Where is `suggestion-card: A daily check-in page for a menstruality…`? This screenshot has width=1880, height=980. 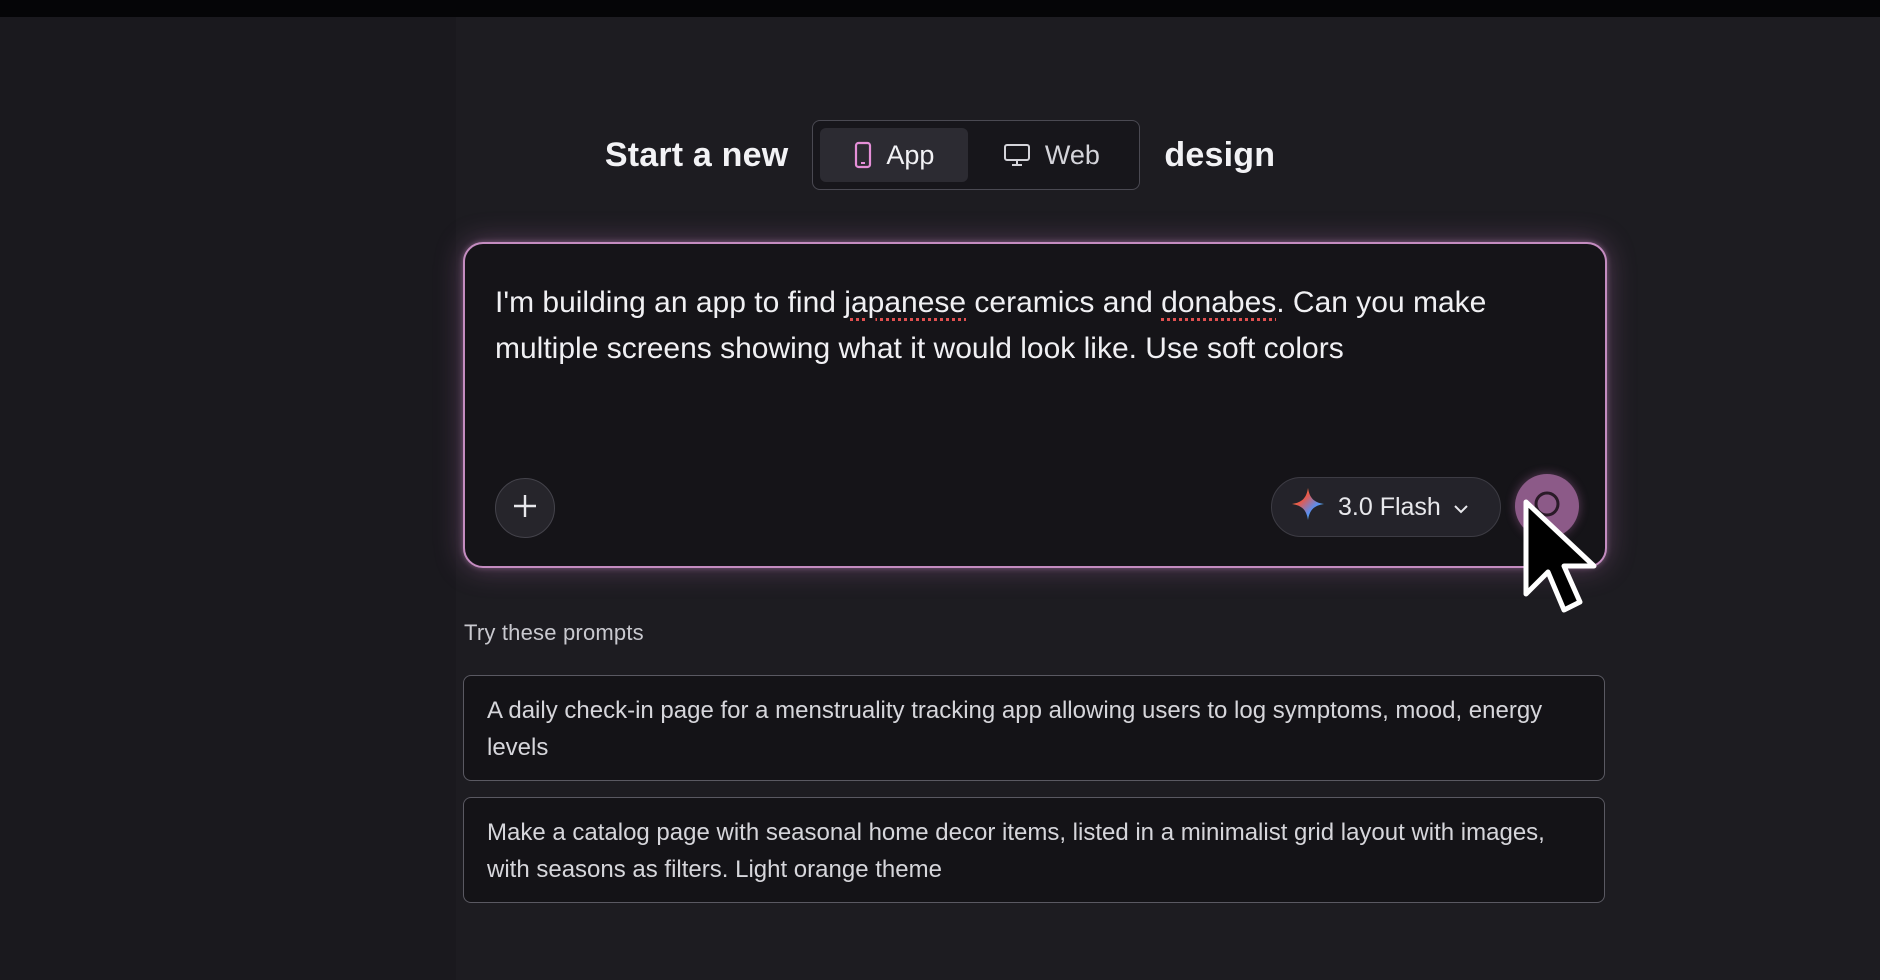 suggestion-card: A daily check-in page for a menstruality… is located at coordinates (1034, 728).